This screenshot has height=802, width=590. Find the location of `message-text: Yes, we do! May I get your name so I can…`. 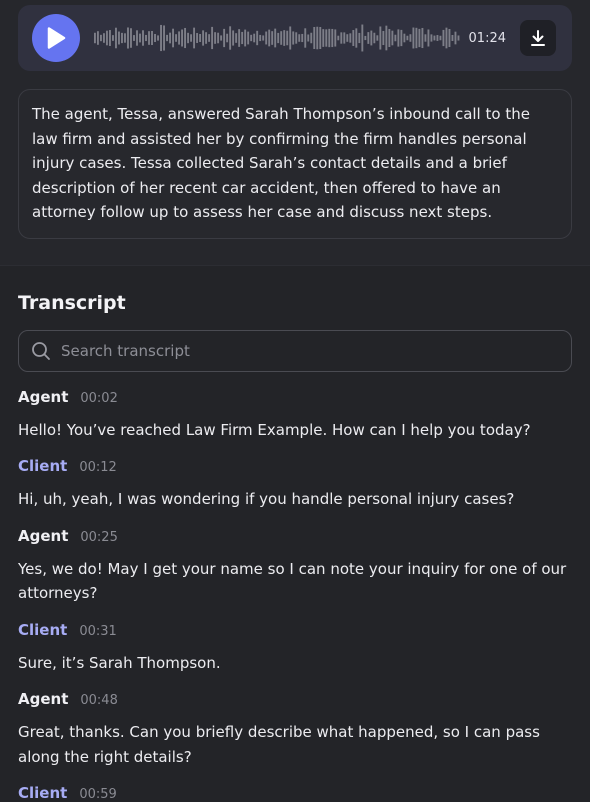

message-text: Yes, we do! May I get your name so I can… is located at coordinates (292, 581).